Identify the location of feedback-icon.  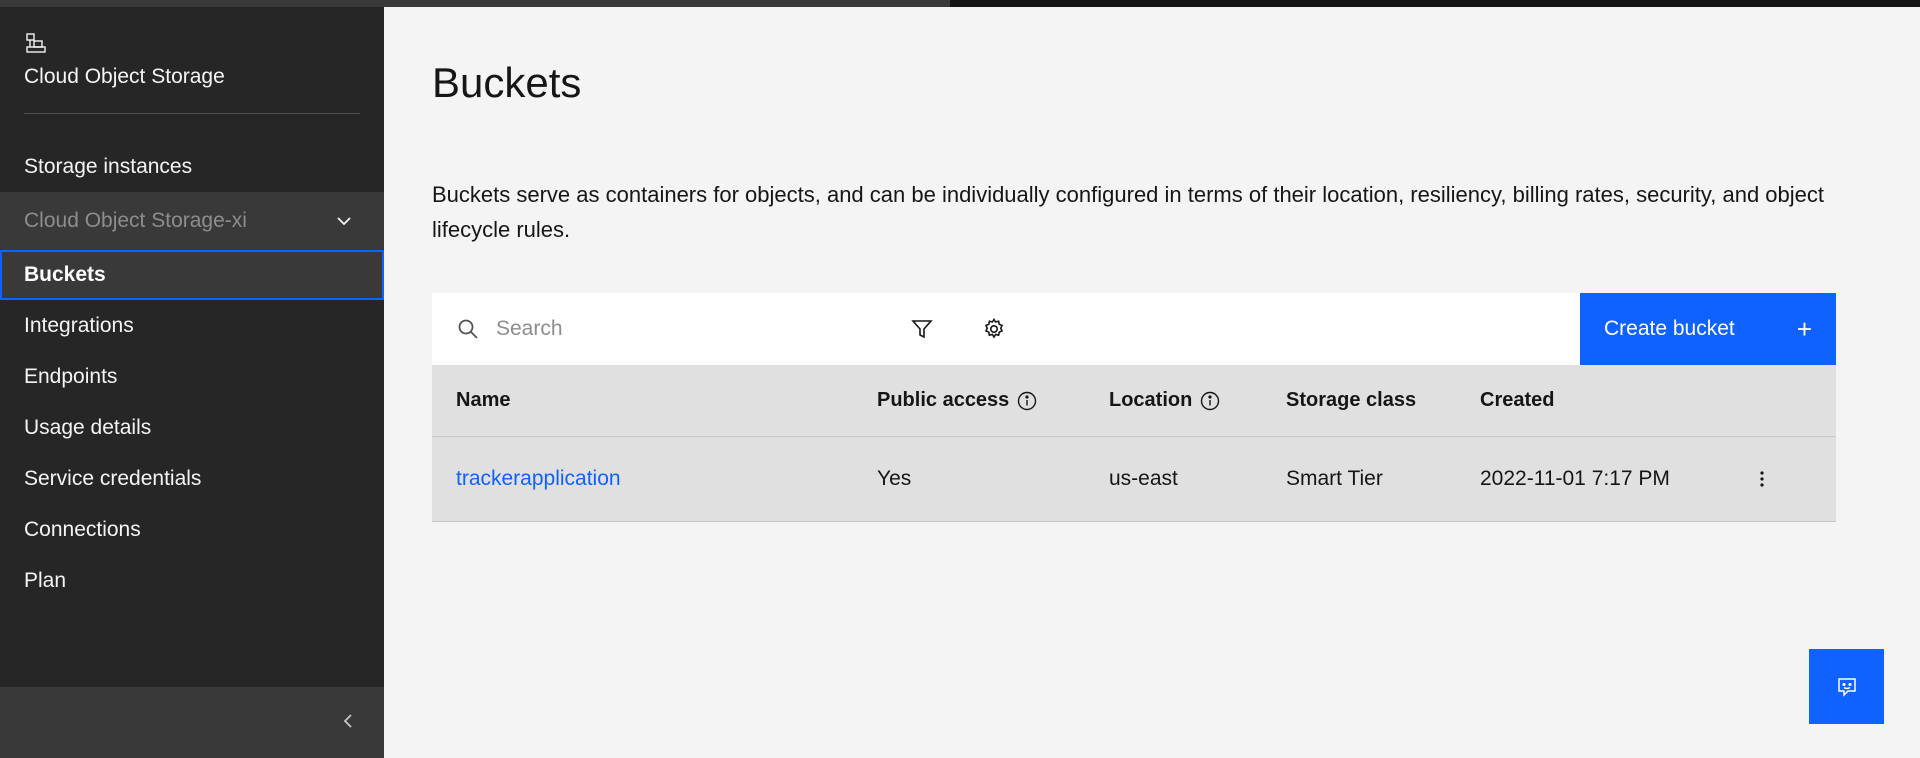
(1846, 687).